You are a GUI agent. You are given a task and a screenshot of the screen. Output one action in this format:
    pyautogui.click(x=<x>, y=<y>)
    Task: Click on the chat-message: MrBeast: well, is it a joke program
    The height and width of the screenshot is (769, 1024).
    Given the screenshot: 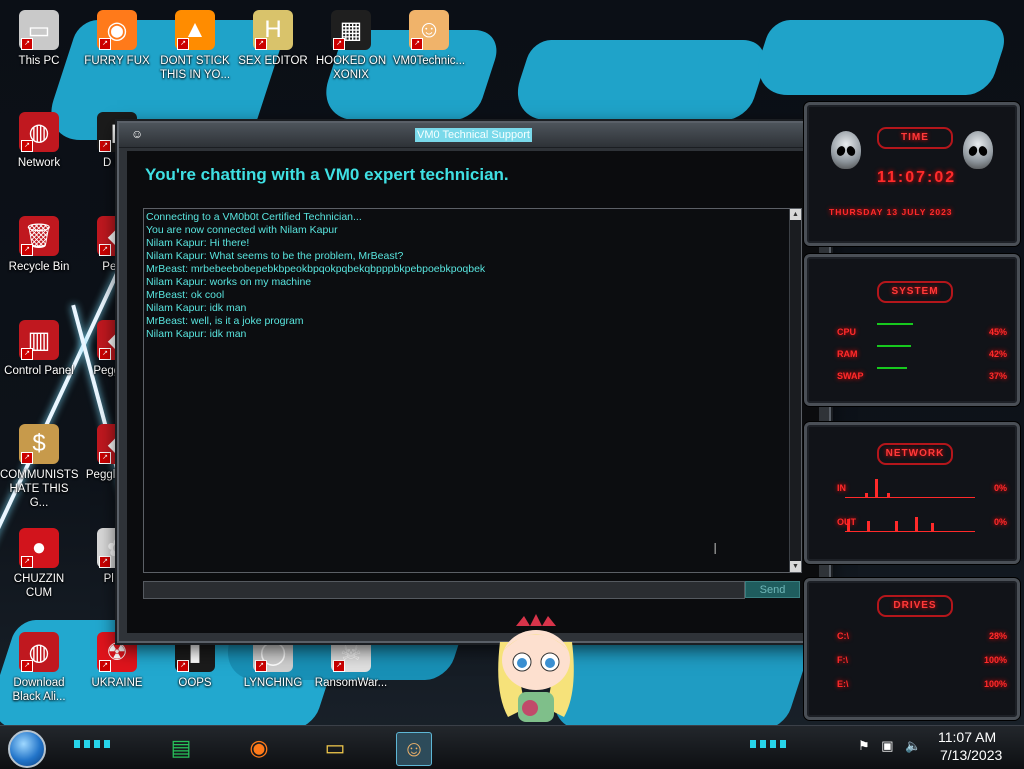 What is the action you would take?
    pyautogui.click(x=225, y=321)
    